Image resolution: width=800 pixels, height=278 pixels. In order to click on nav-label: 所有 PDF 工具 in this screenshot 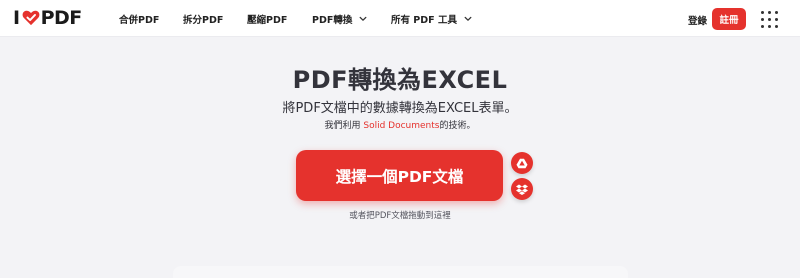, I will do `click(424, 20)`.